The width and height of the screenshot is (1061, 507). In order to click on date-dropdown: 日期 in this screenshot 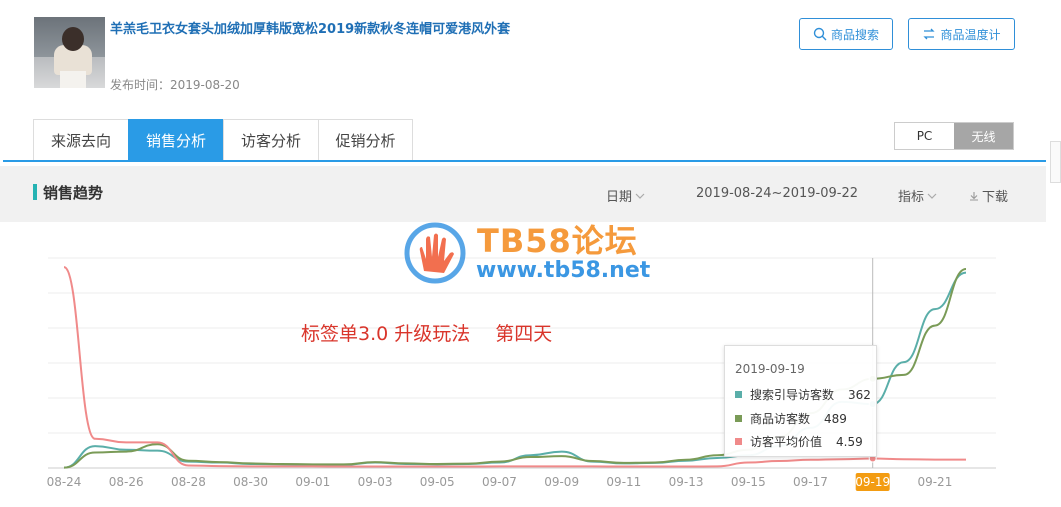, I will do `click(625, 195)`.